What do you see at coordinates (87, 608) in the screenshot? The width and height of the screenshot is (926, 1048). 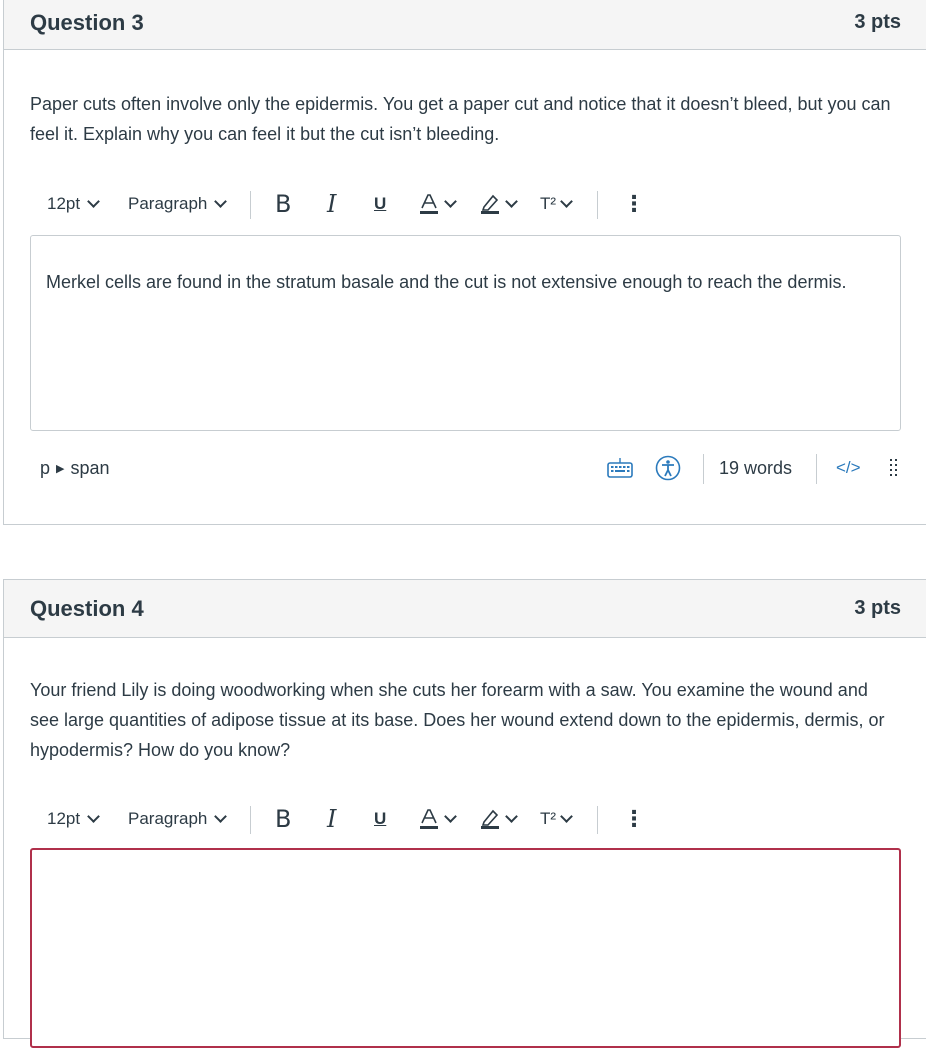 I see `question-title: Question 4` at bounding box center [87, 608].